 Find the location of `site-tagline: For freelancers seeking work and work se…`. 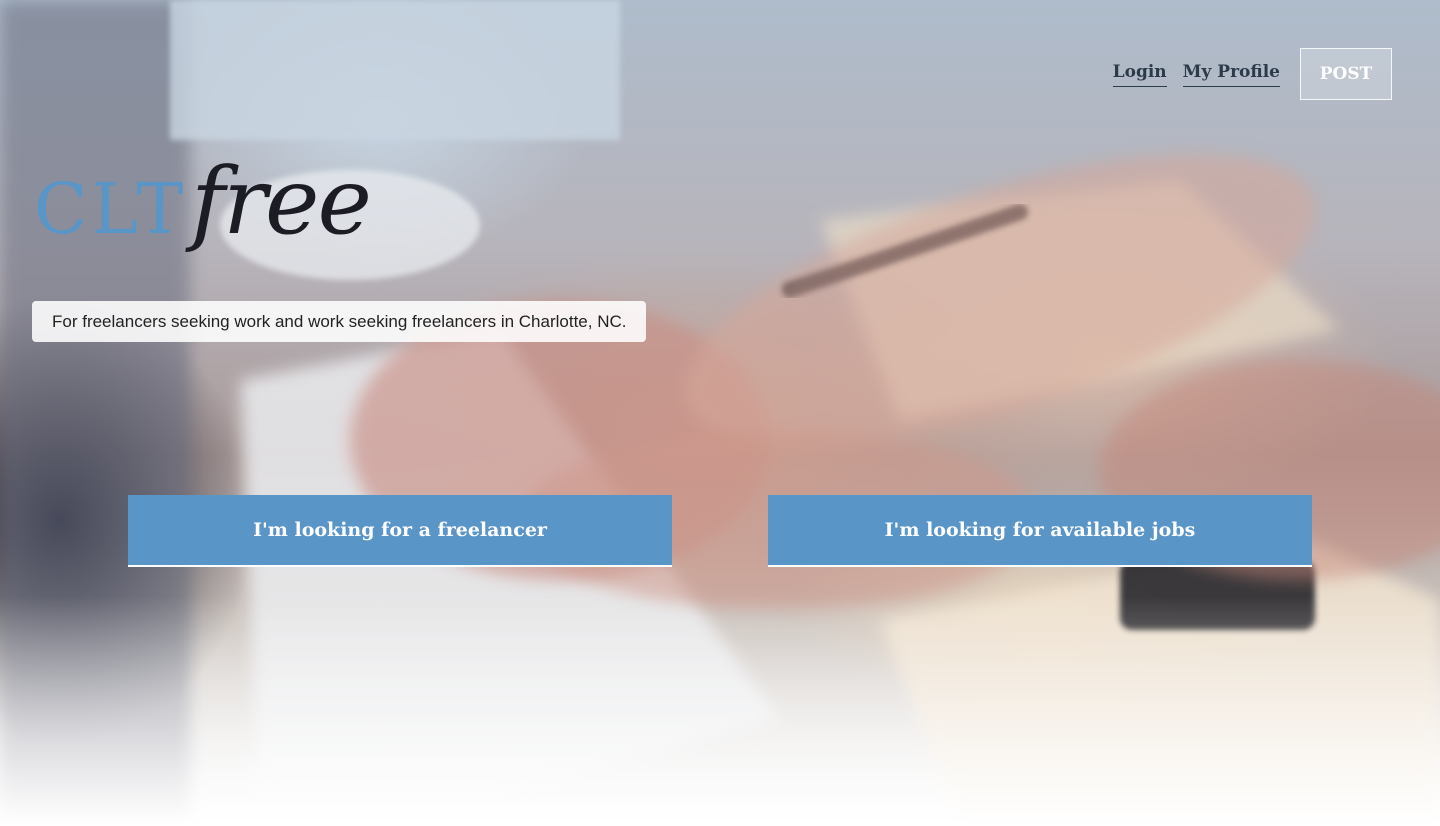

site-tagline: For freelancers seeking work and work se… is located at coordinates (339, 321).